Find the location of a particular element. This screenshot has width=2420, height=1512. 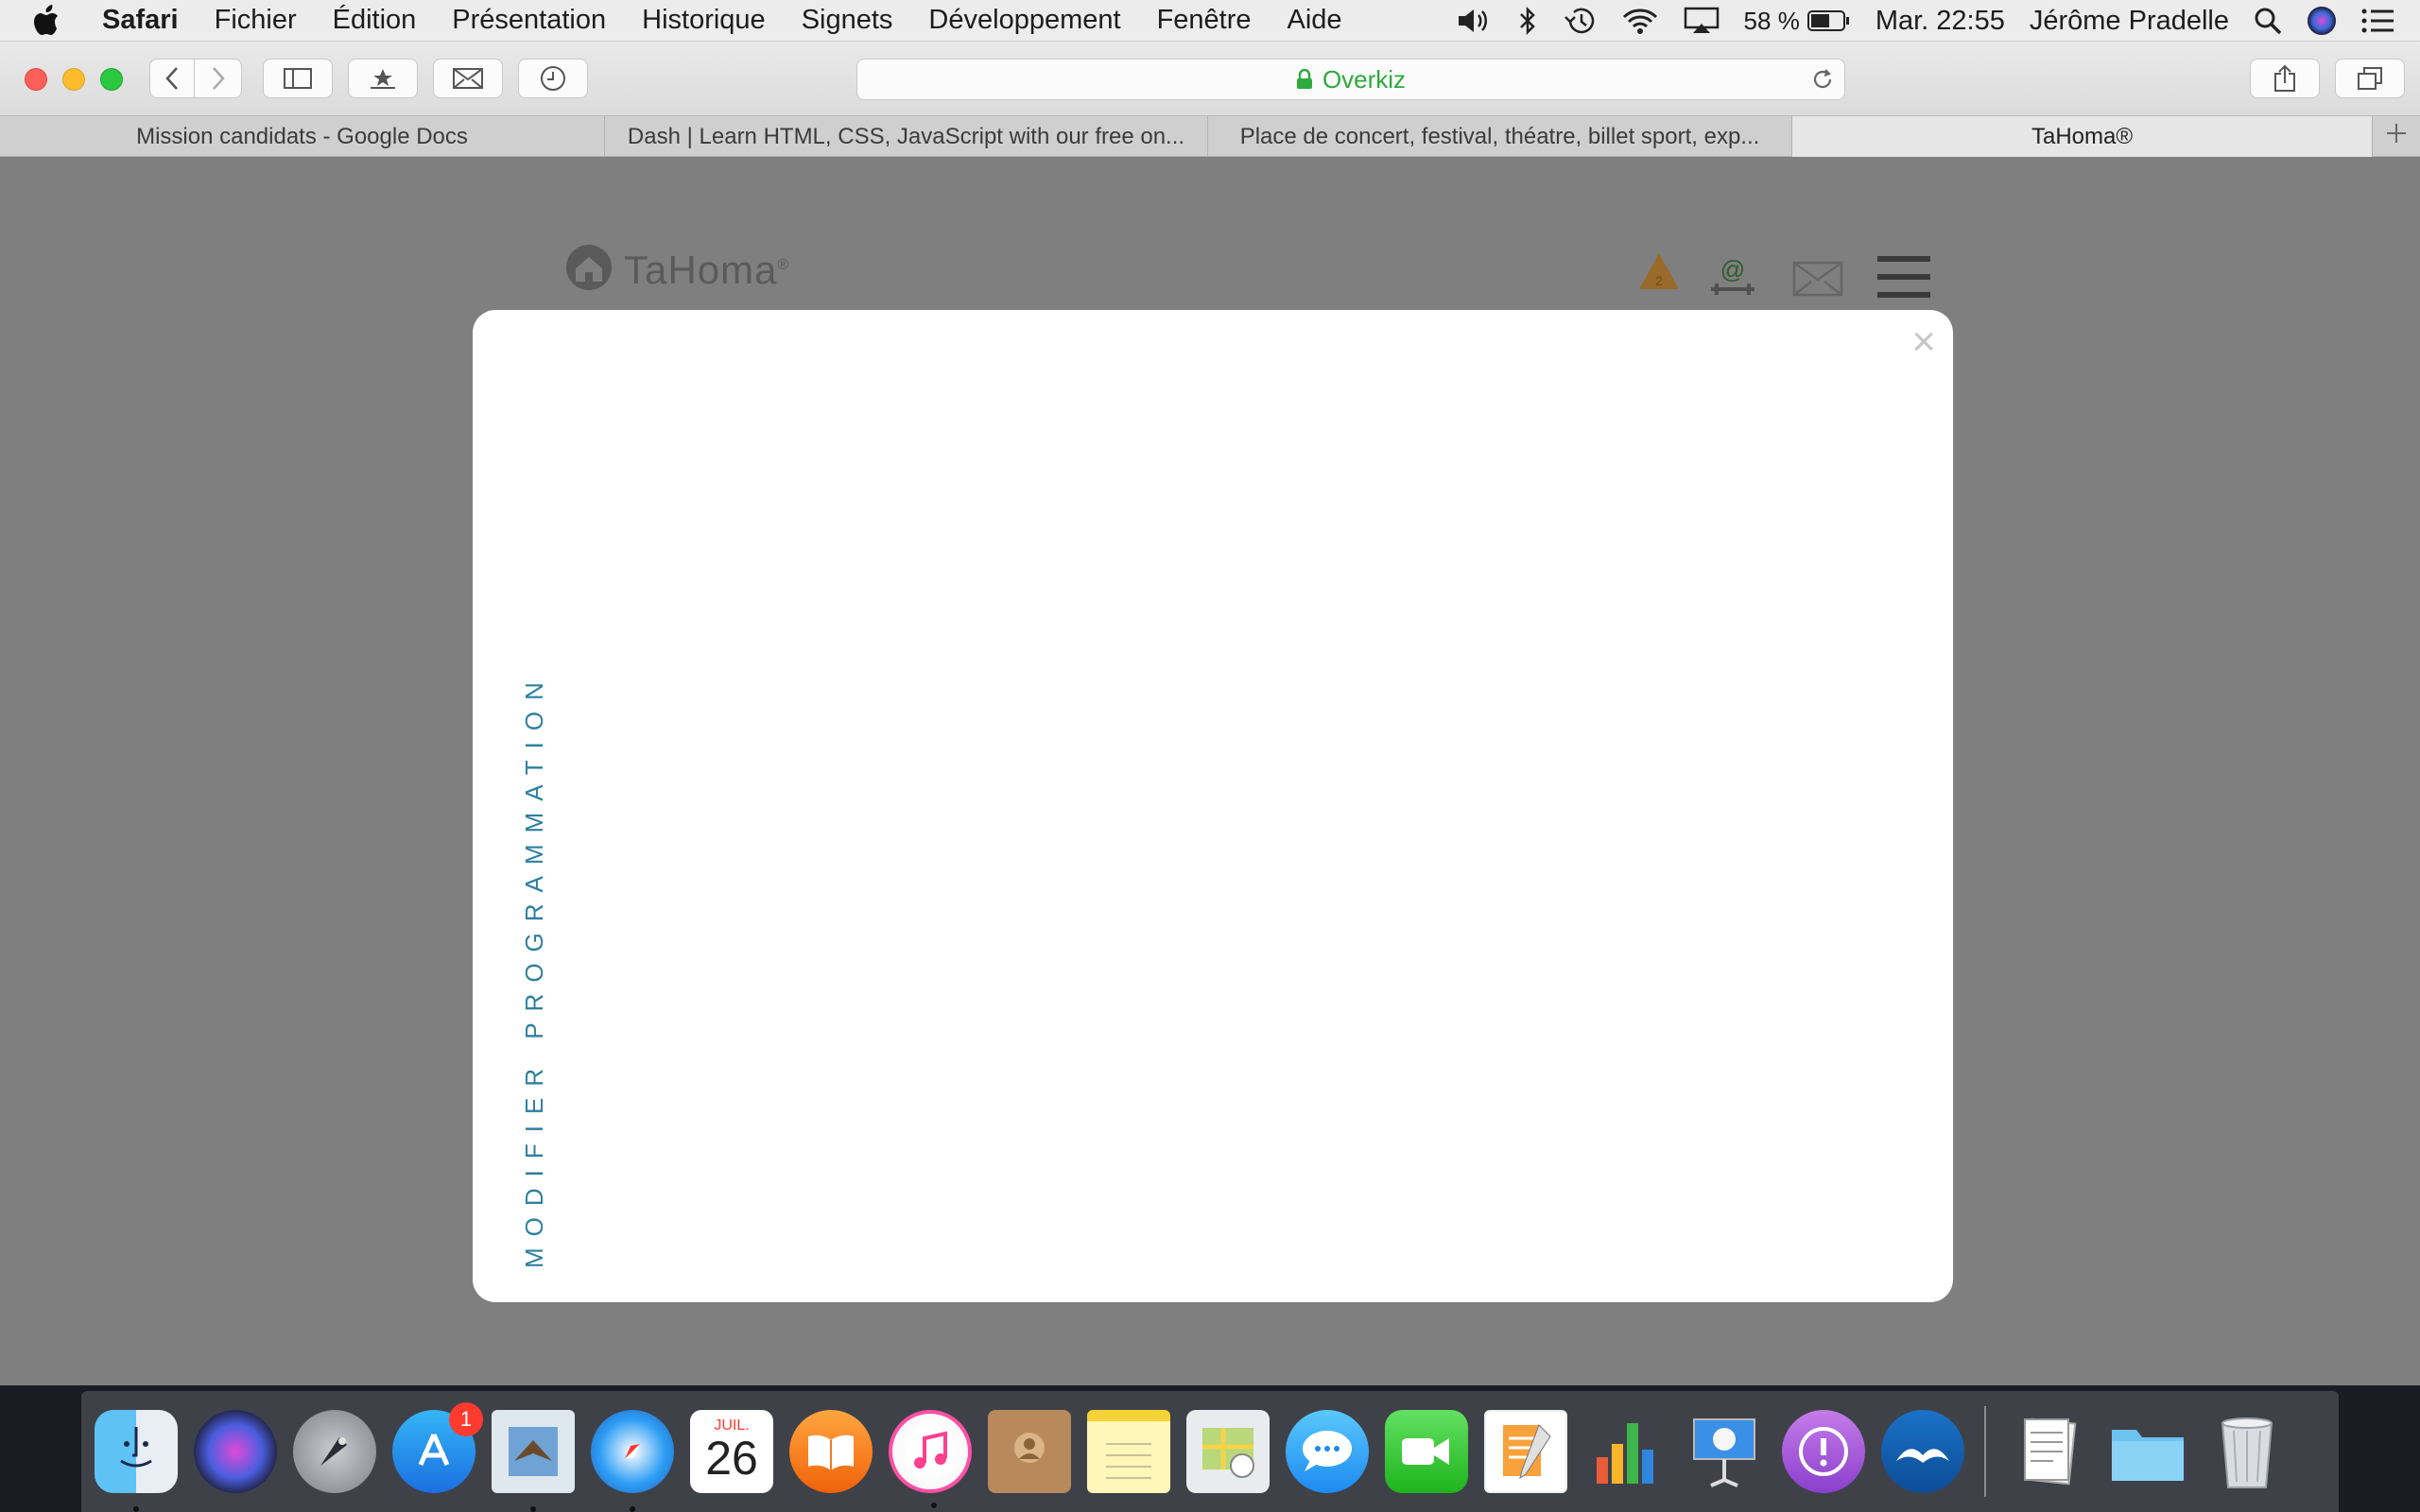

share-mail-button is located at coordinates (468, 78).